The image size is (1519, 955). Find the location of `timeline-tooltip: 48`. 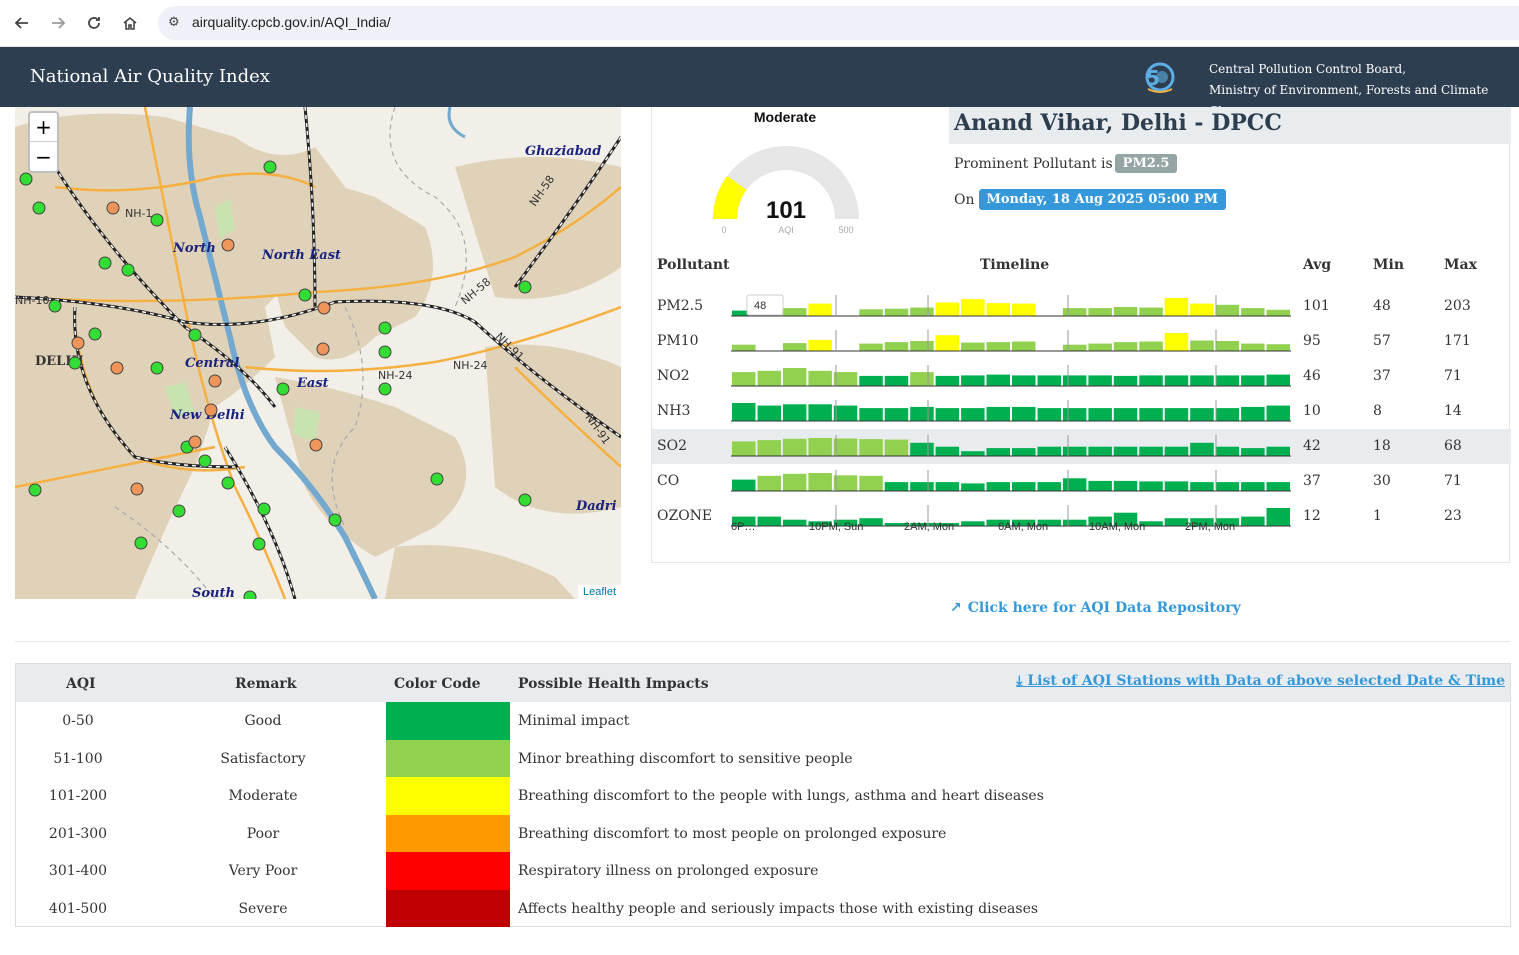

timeline-tooltip: 48 is located at coordinates (765, 305).